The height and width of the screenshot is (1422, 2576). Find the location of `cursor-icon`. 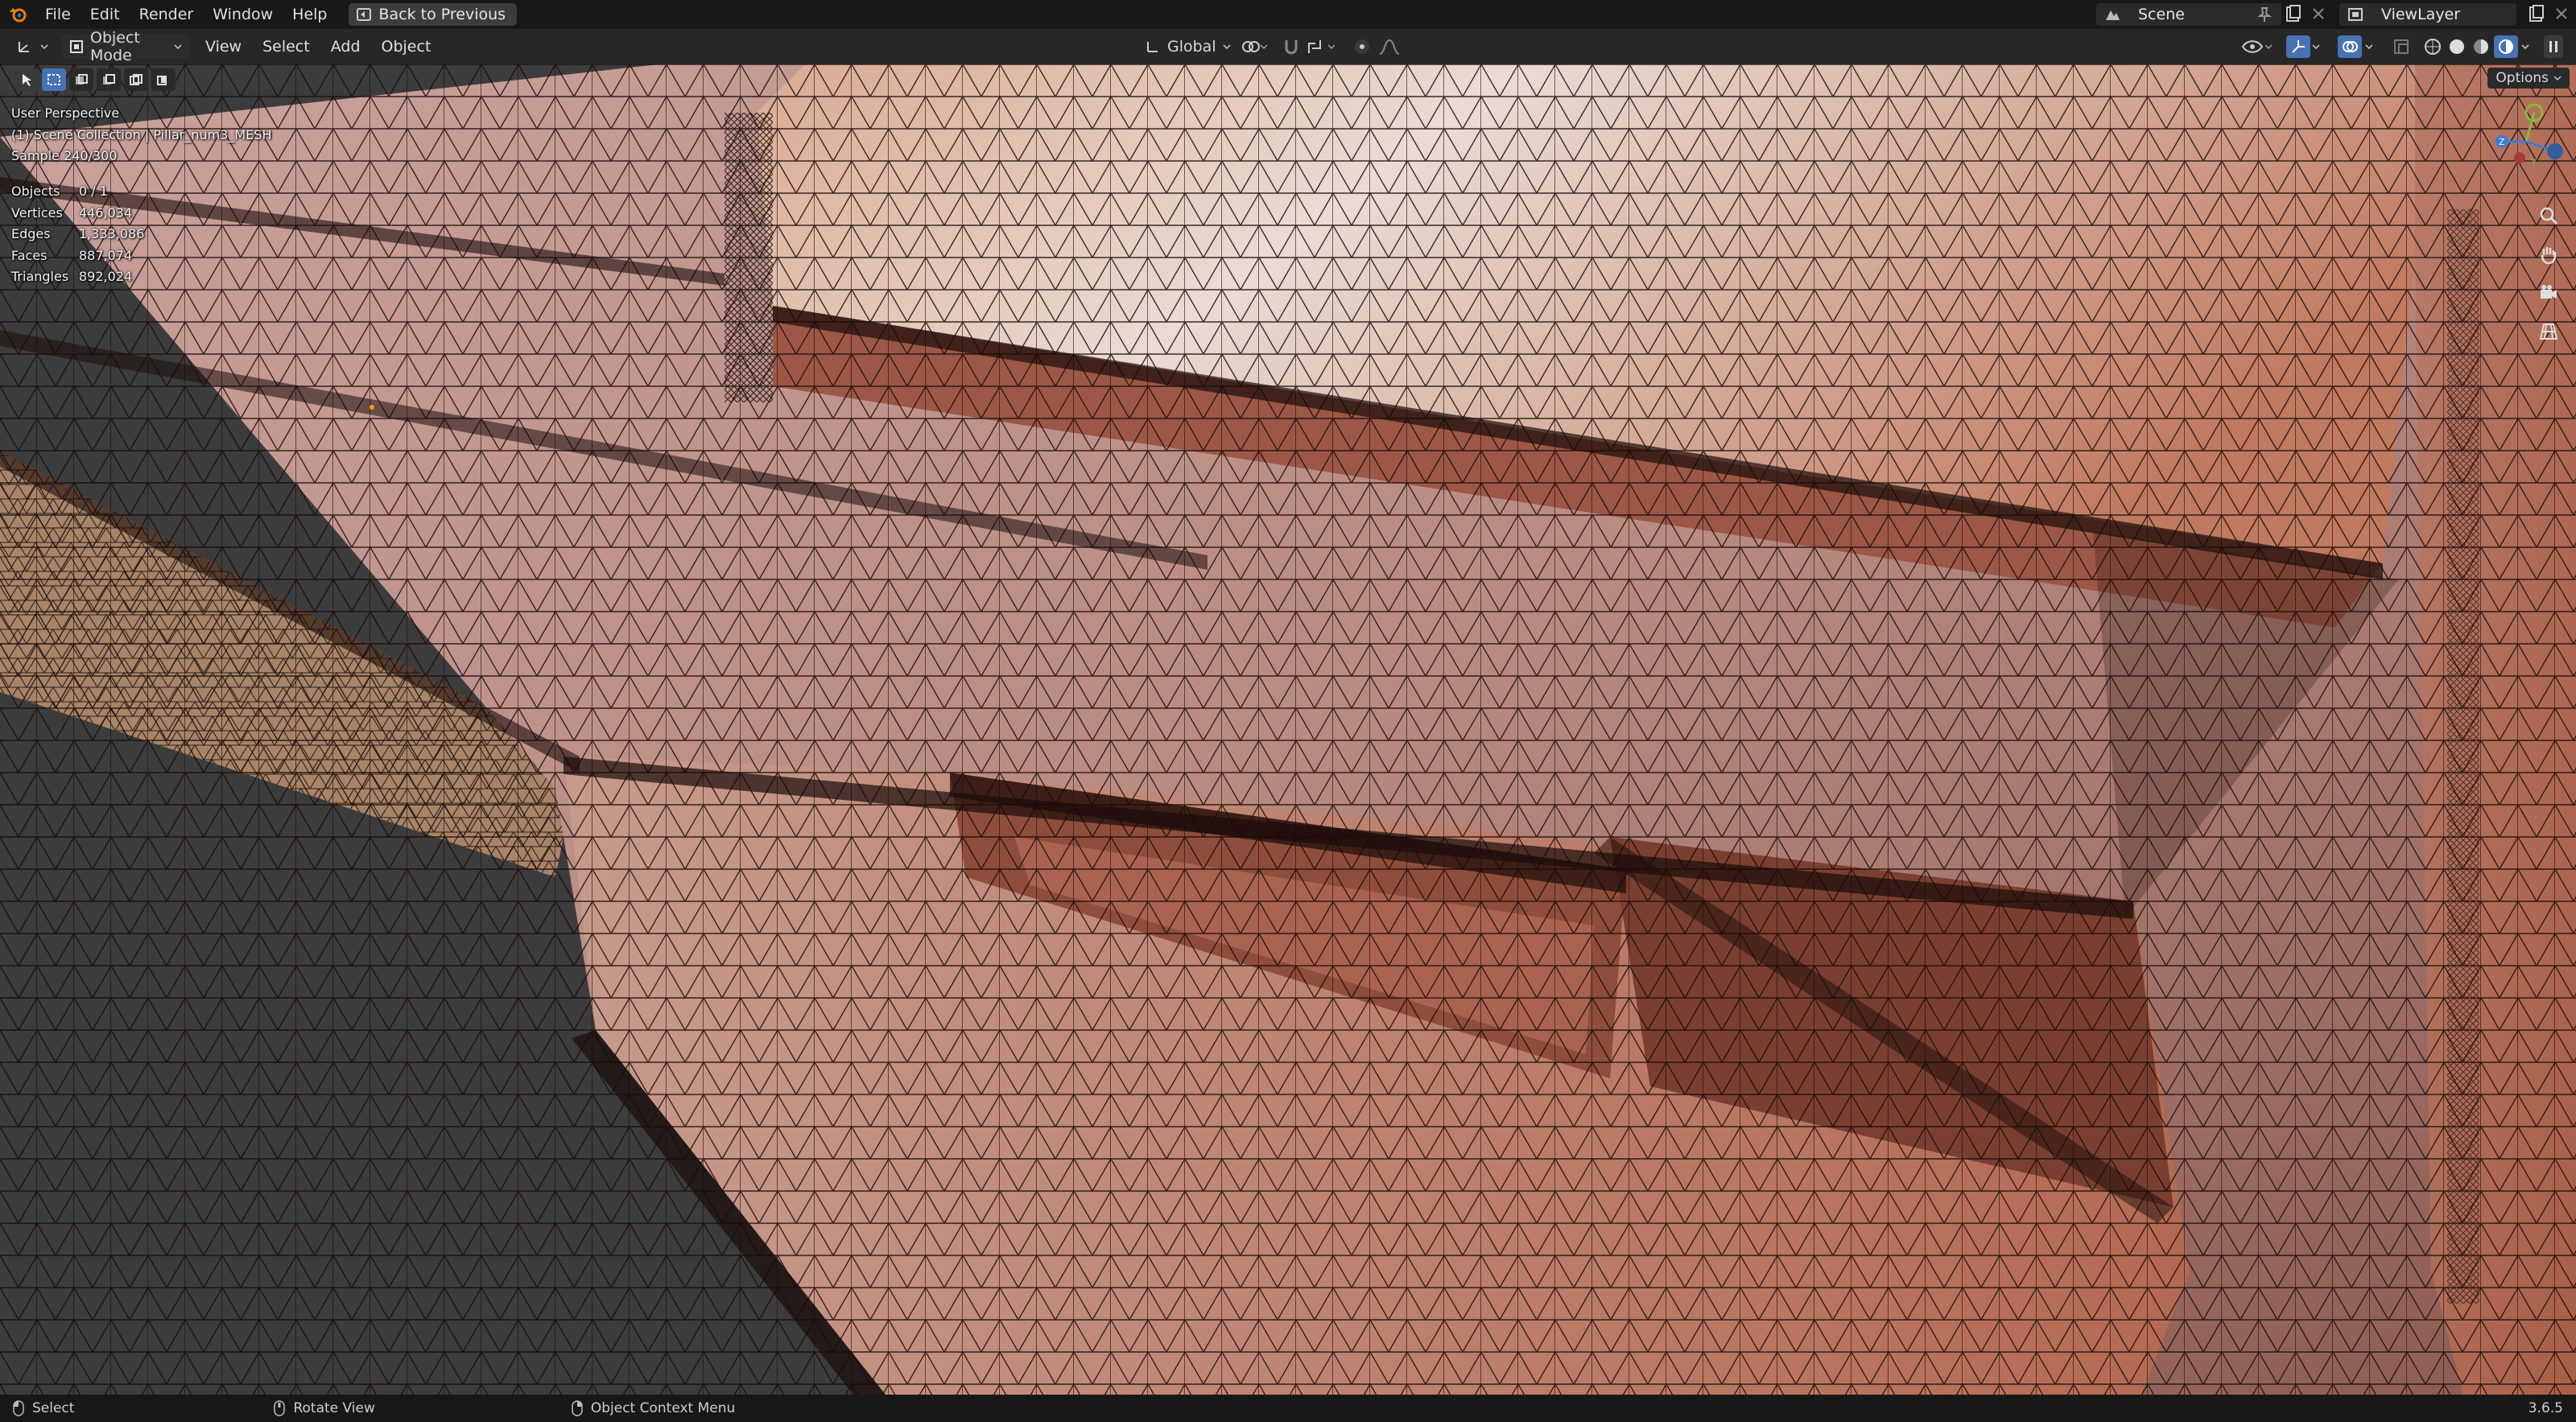

cursor-icon is located at coordinates (26, 79).